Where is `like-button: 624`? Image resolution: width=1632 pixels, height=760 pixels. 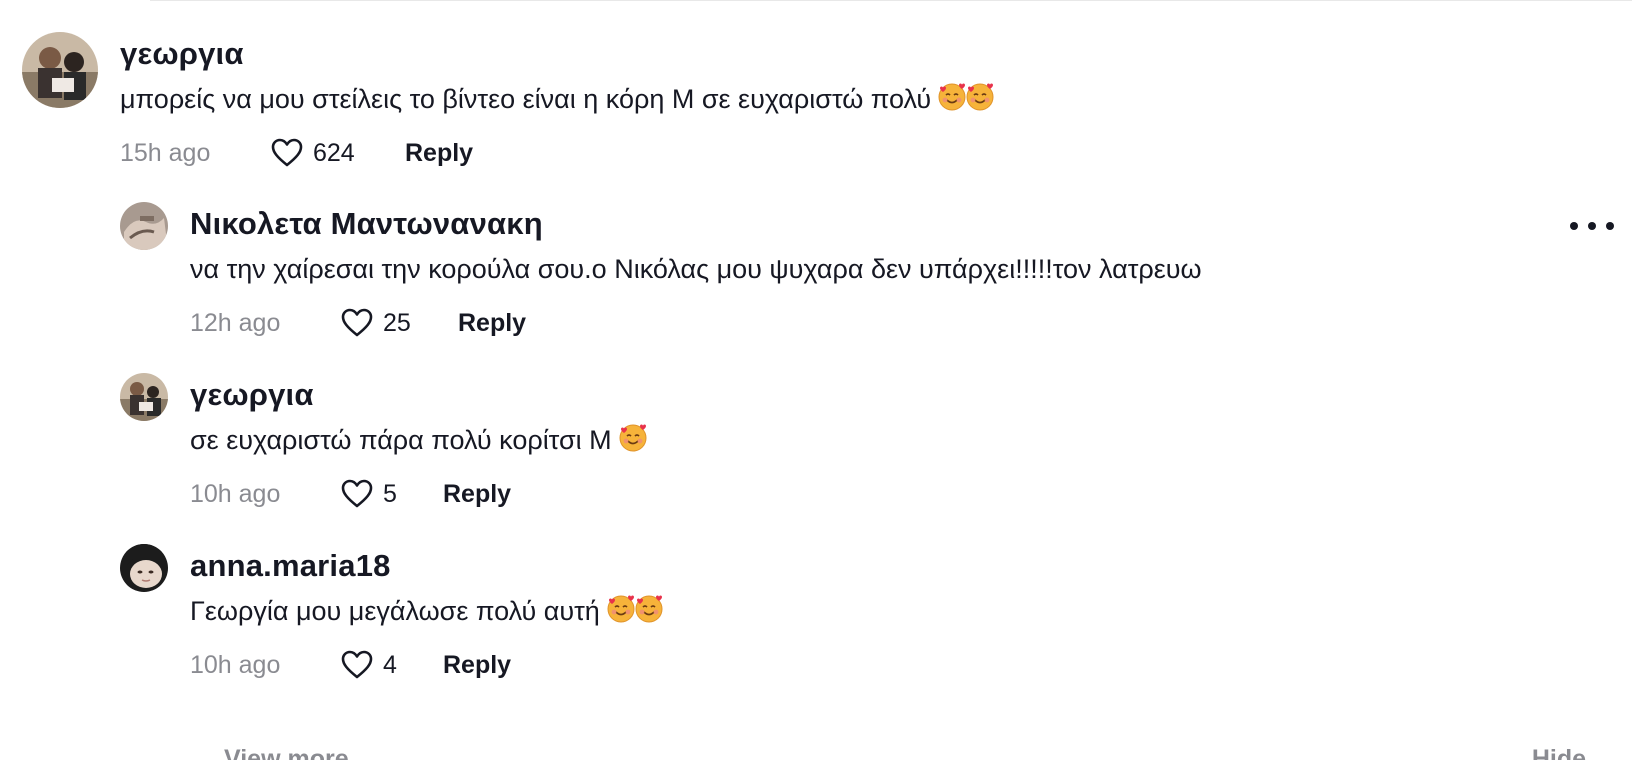
like-button: 624 is located at coordinates (337, 153).